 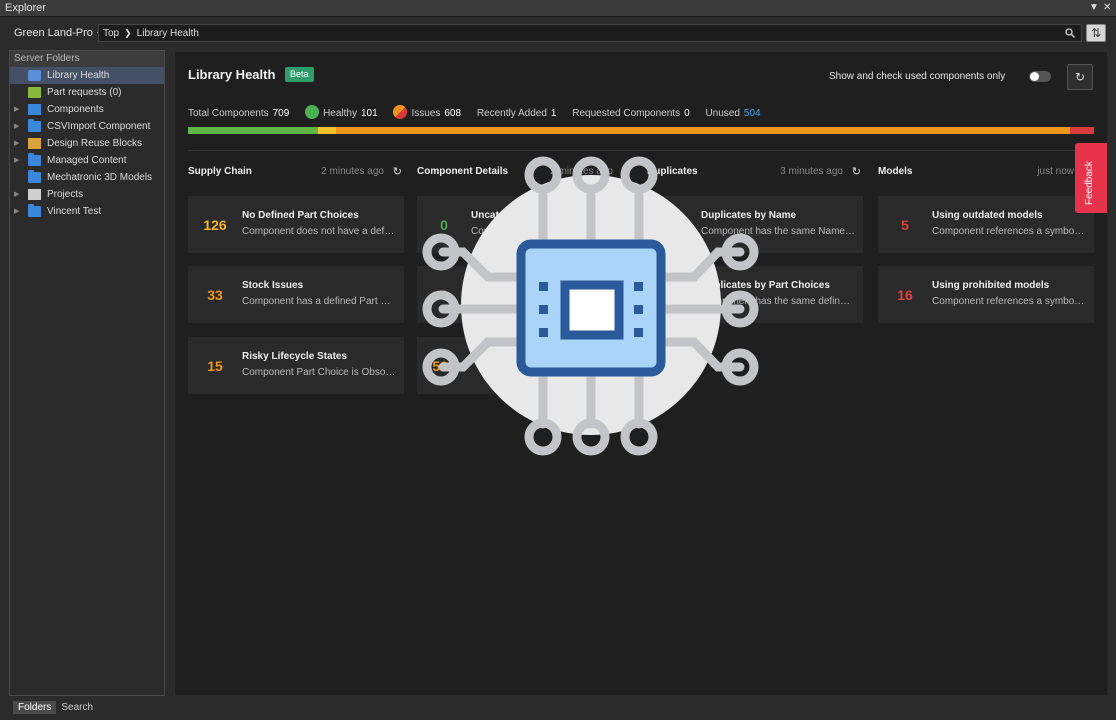 I want to click on column-timestamp: 2 minutes ago, so click(x=352, y=171).